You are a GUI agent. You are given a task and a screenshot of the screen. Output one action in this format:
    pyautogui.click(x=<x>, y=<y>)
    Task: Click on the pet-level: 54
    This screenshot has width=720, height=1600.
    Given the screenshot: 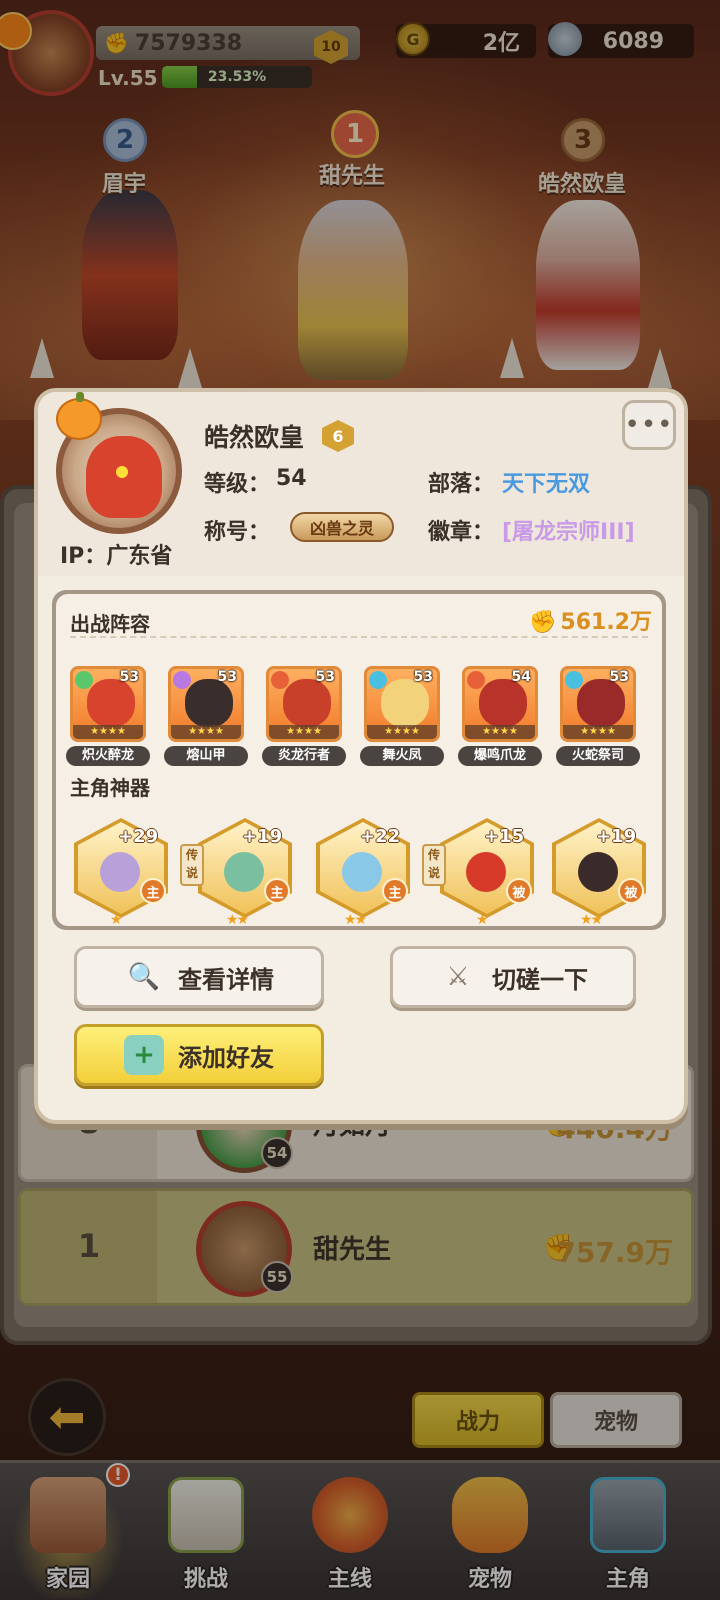 What is the action you would take?
    pyautogui.click(x=521, y=677)
    